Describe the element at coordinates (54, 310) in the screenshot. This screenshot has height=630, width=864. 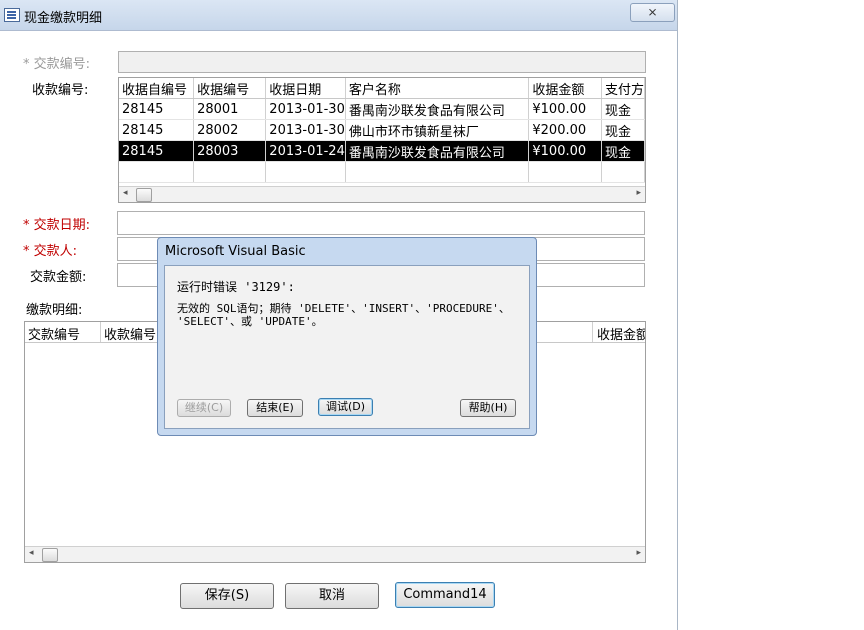
I see `details-label: 缴款明细:` at that location.